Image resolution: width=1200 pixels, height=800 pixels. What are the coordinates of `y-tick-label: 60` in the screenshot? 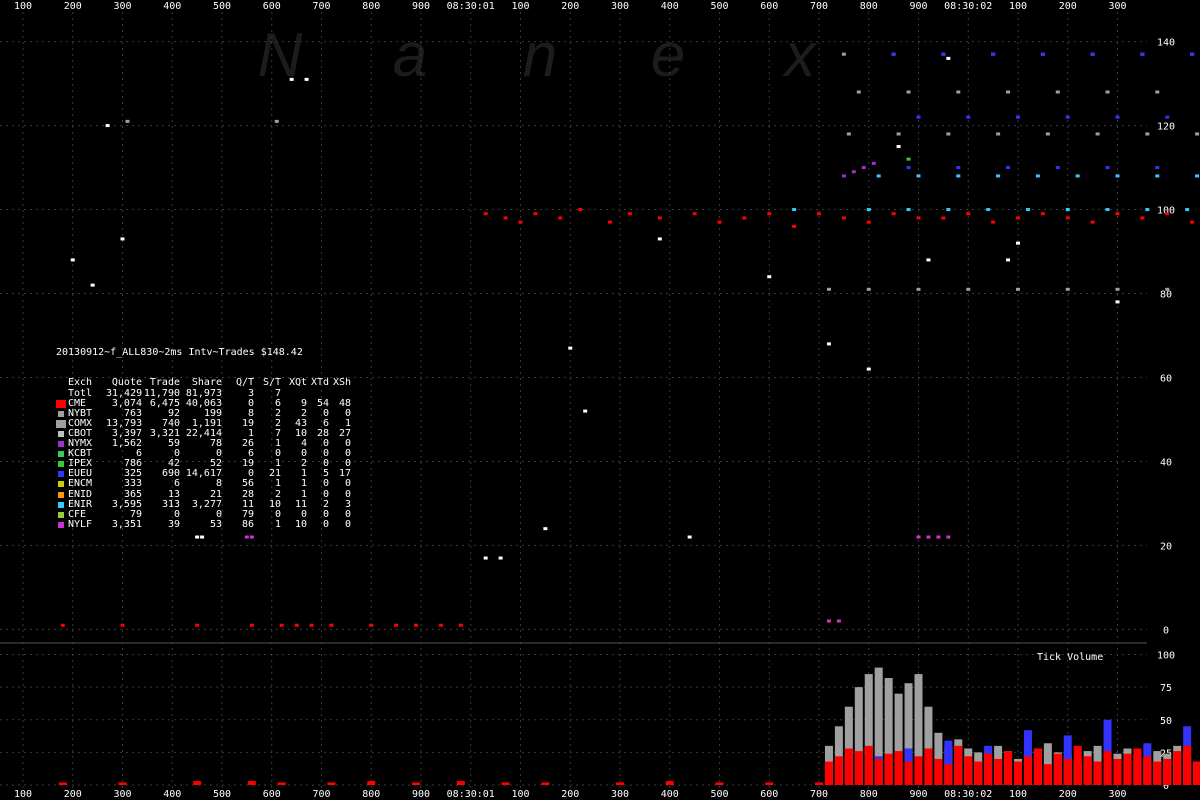 It's located at (1166, 378).